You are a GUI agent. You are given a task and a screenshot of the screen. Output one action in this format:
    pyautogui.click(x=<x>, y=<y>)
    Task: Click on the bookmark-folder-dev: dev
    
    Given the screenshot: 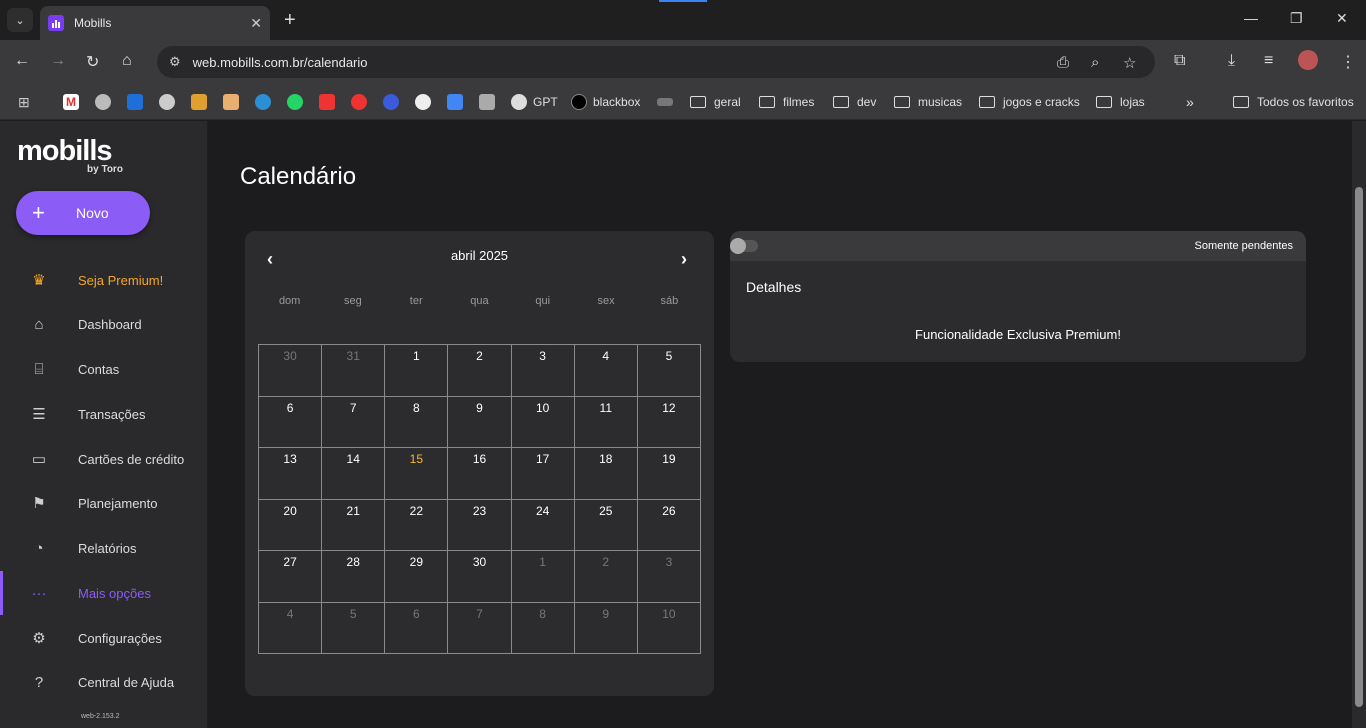 What is the action you would take?
    pyautogui.click(x=854, y=102)
    